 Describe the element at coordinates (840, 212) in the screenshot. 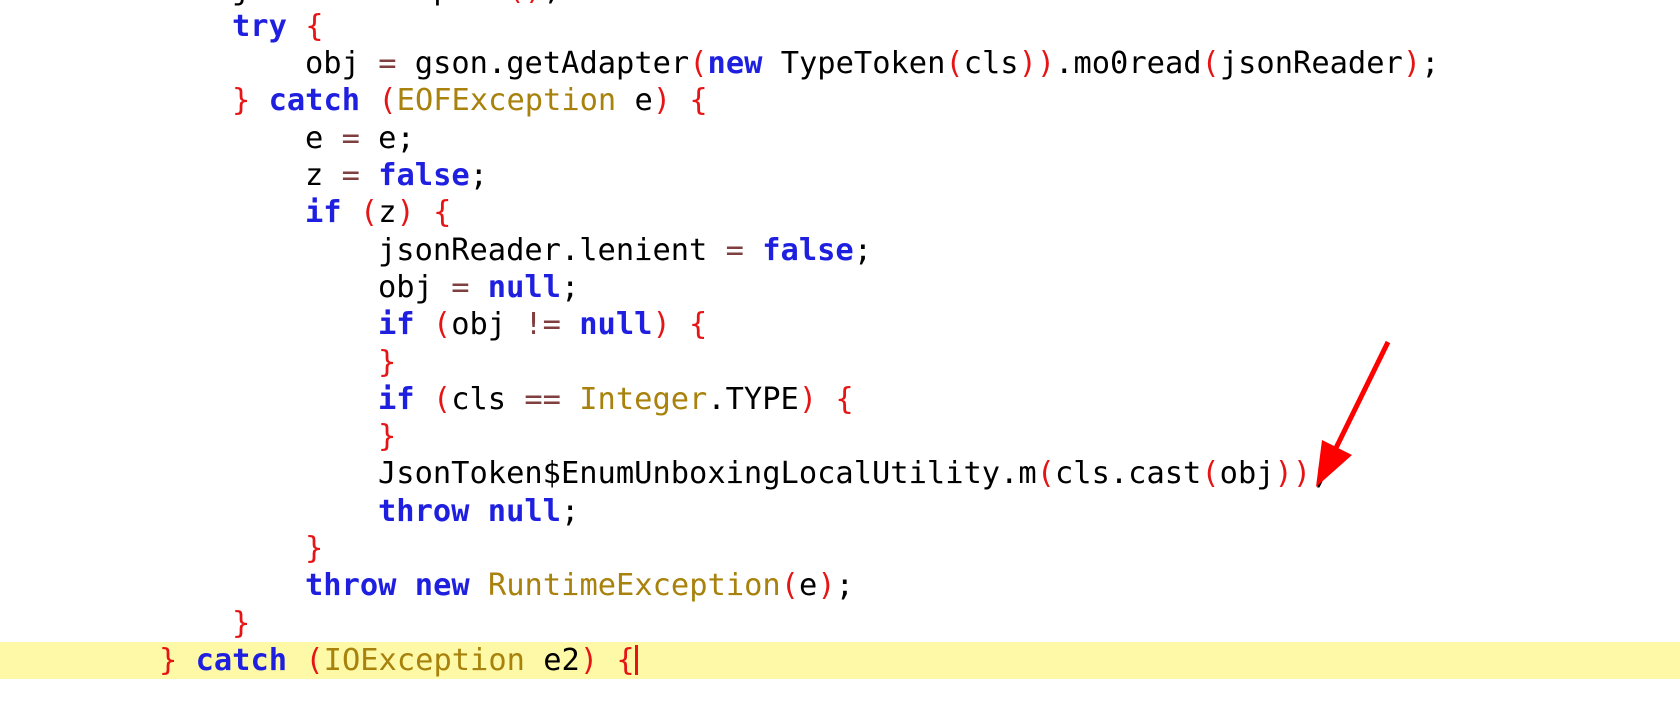

I see `code-line: if (z) {` at that location.